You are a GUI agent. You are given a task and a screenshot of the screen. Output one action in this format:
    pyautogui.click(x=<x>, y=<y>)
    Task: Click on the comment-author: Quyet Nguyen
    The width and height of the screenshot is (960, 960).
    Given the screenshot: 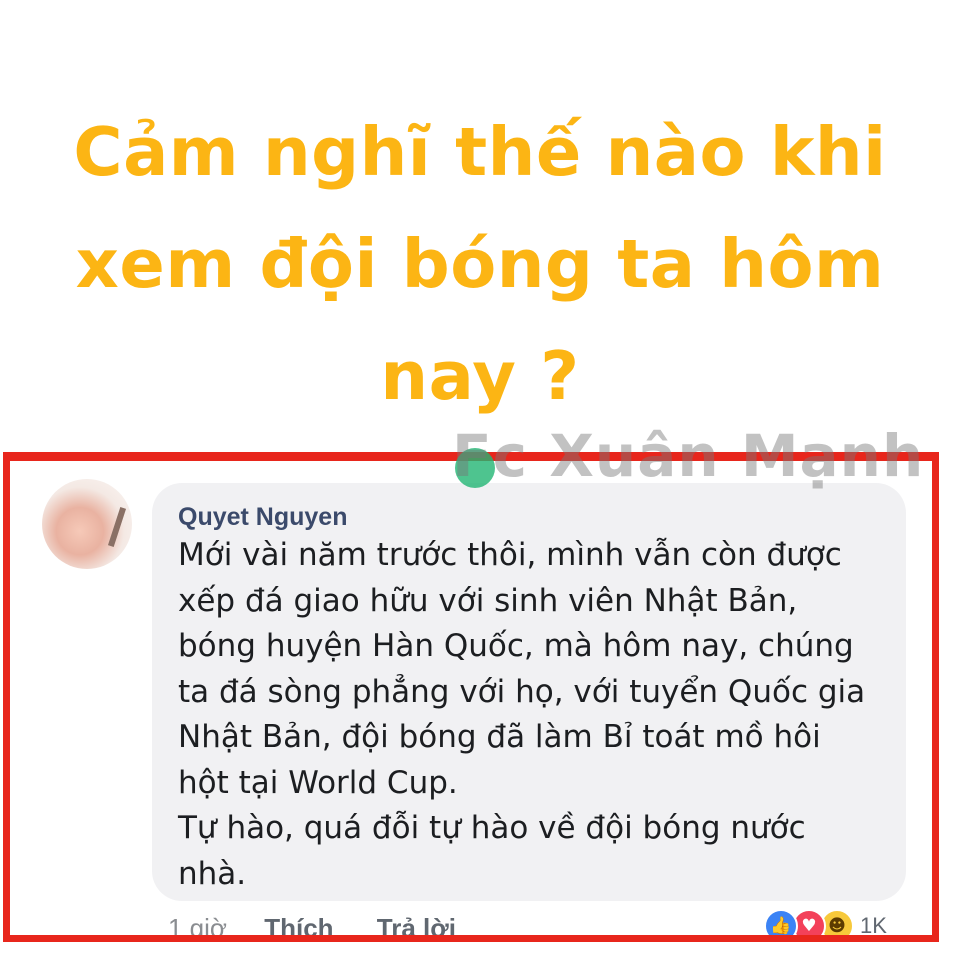 What is the action you would take?
    pyautogui.click(x=262, y=517)
    